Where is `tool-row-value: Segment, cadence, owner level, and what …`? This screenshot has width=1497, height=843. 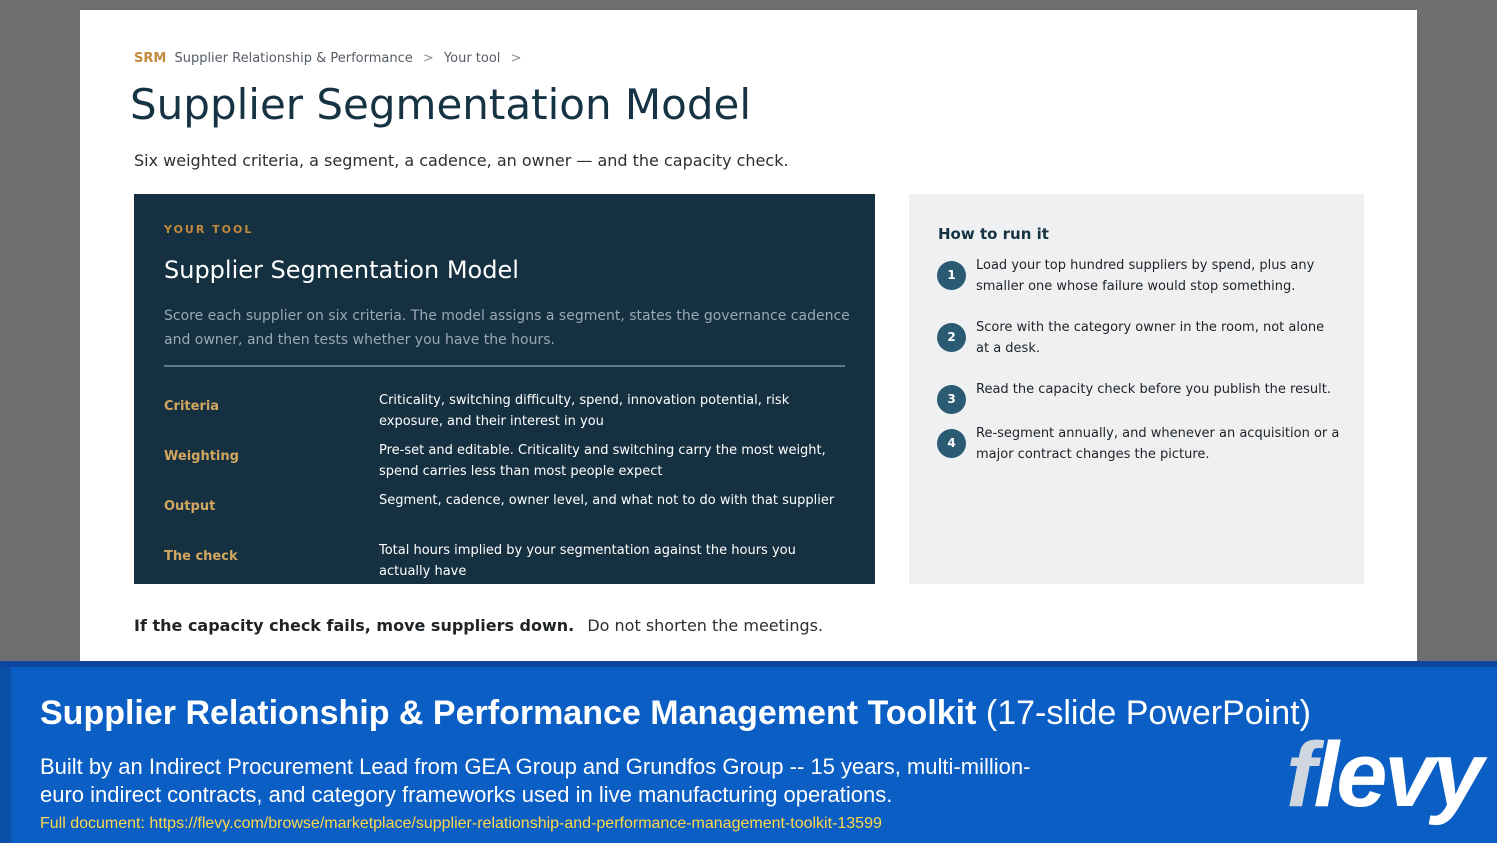 tool-row-value: Segment, cadence, owner level, and what … is located at coordinates (607, 500).